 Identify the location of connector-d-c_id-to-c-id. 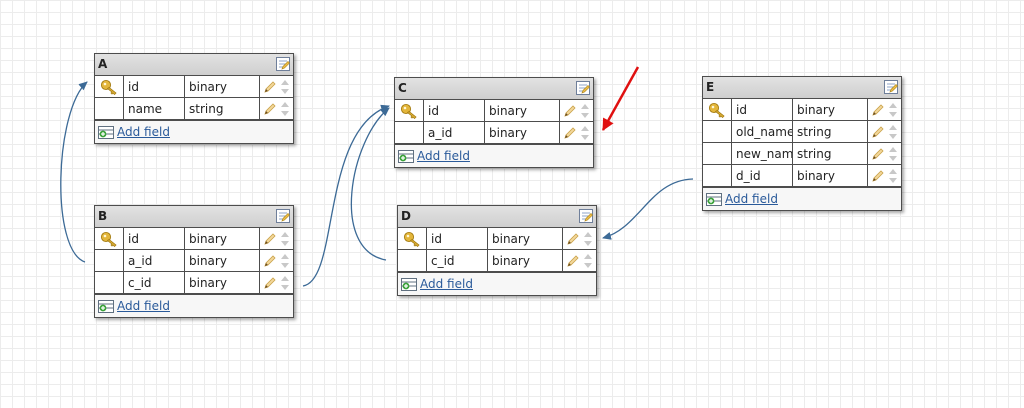
(370, 184).